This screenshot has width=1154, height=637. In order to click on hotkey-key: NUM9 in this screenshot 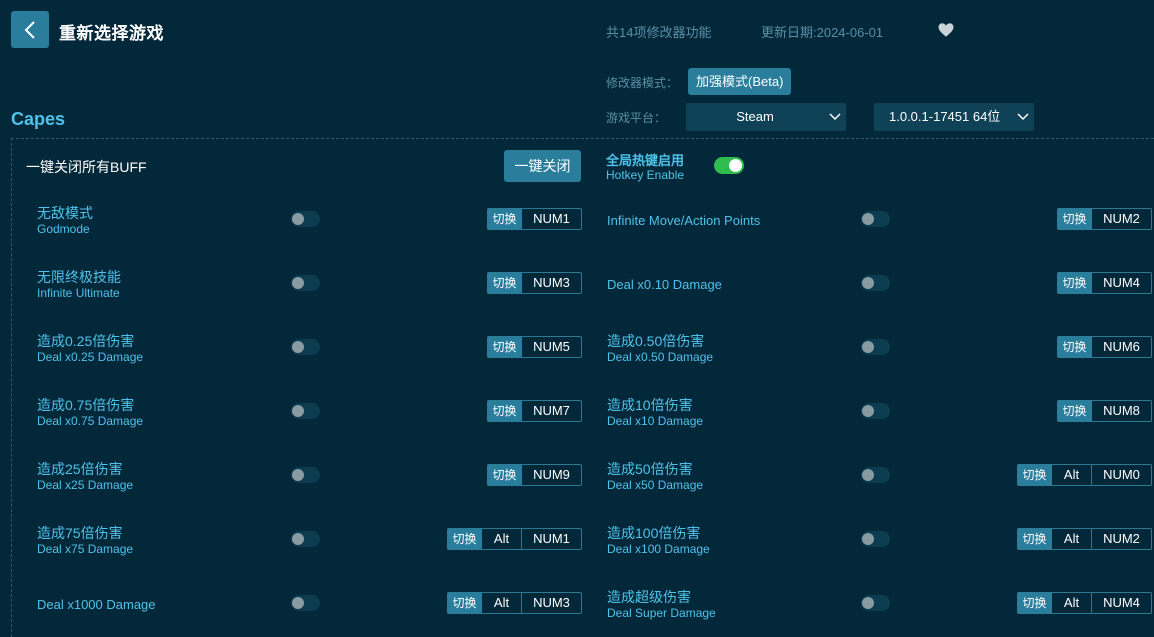, I will do `click(552, 475)`.